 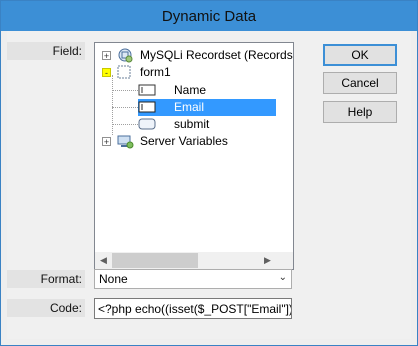 What do you see at coordinates (125, 142) in the screenshot?
I see `server-icon` at bounding box center [125, 142].